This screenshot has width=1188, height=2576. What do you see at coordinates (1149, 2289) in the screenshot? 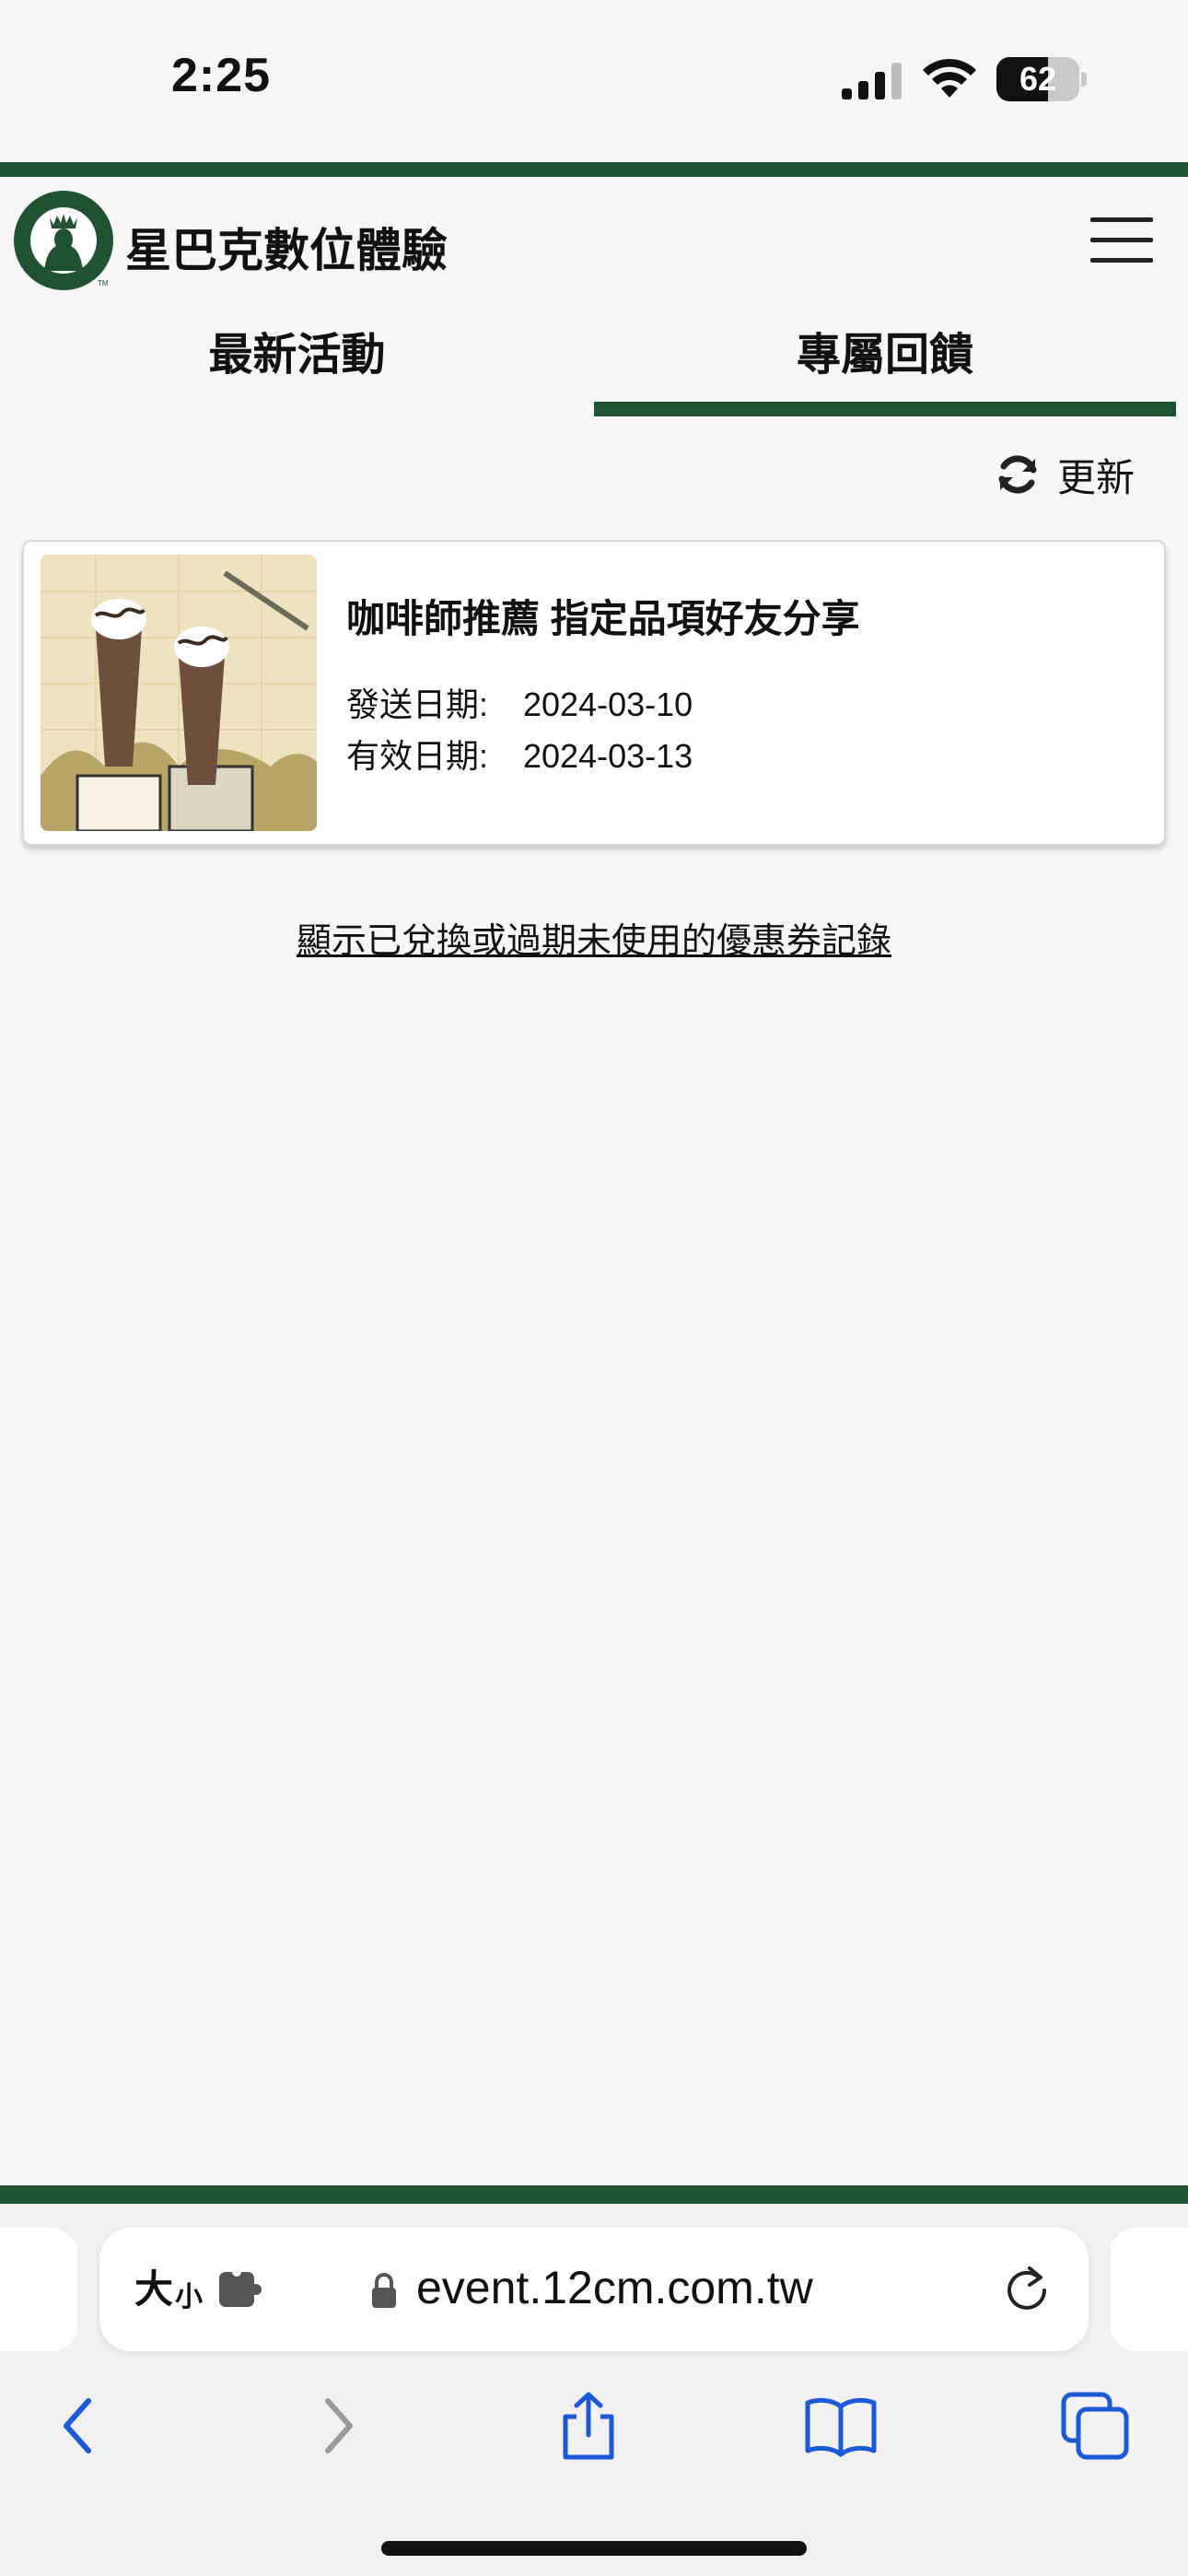
I see `next-tab-pill` at bounding box center [1149, 2289].